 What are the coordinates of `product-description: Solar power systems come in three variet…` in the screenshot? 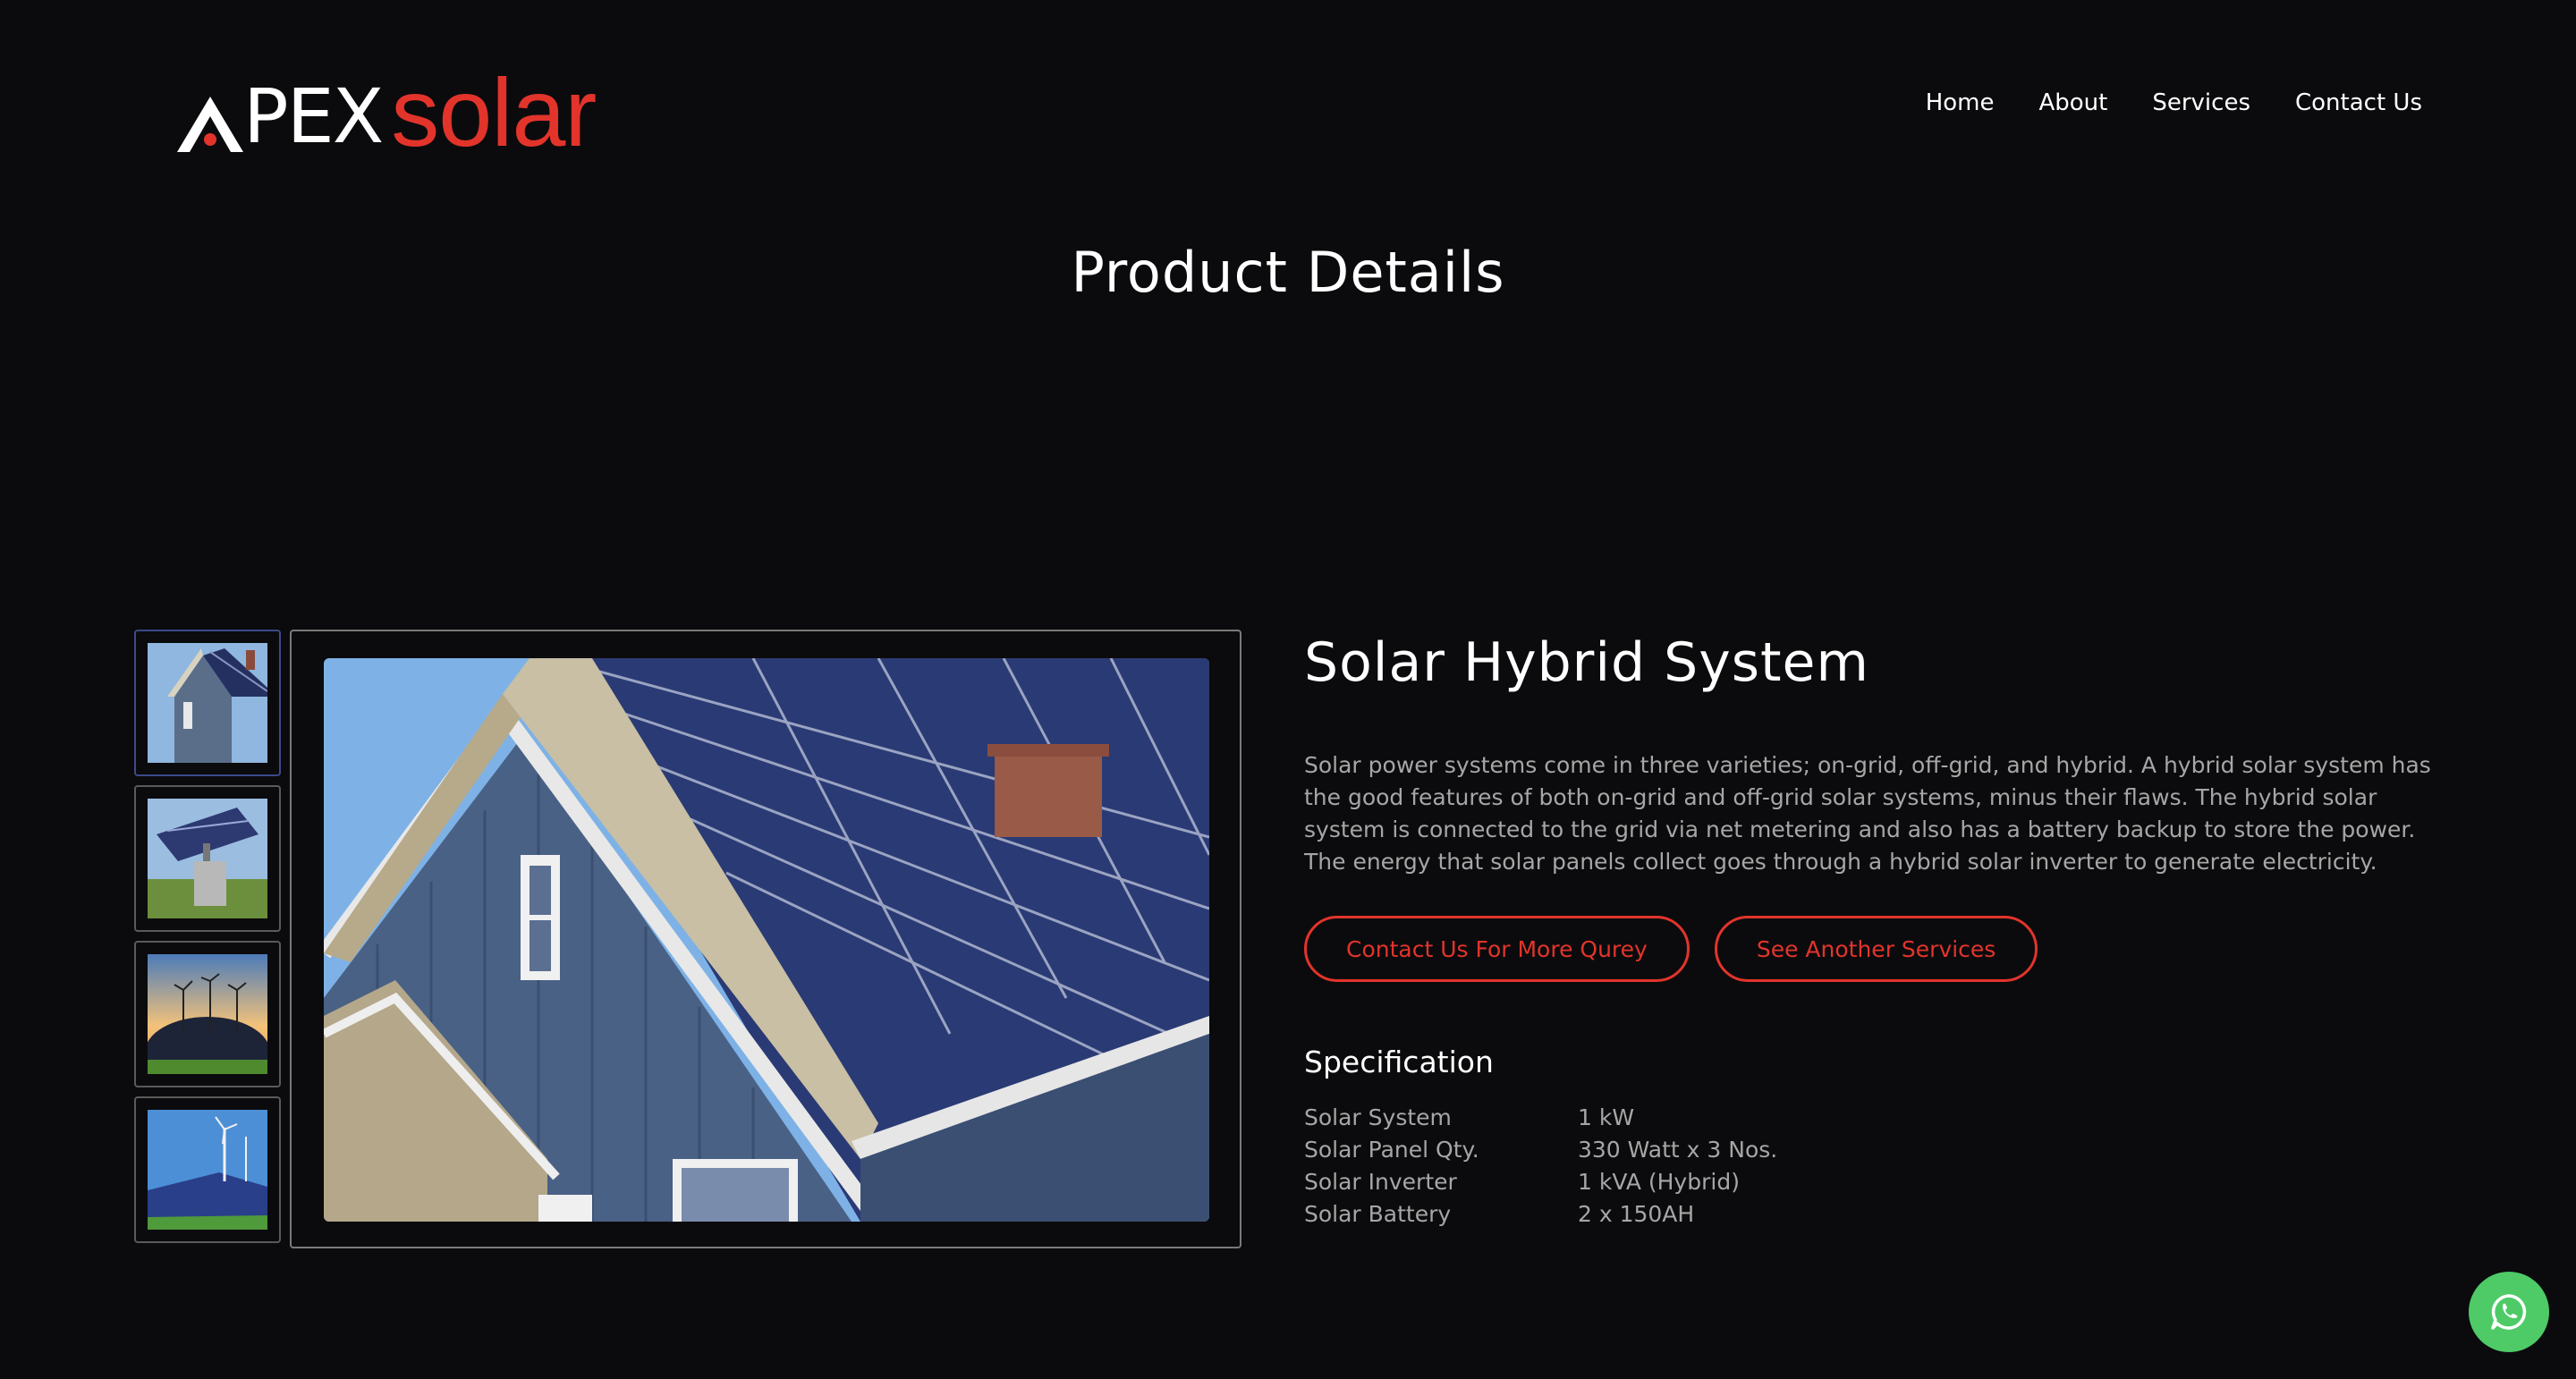 It's located at (1867, 813).